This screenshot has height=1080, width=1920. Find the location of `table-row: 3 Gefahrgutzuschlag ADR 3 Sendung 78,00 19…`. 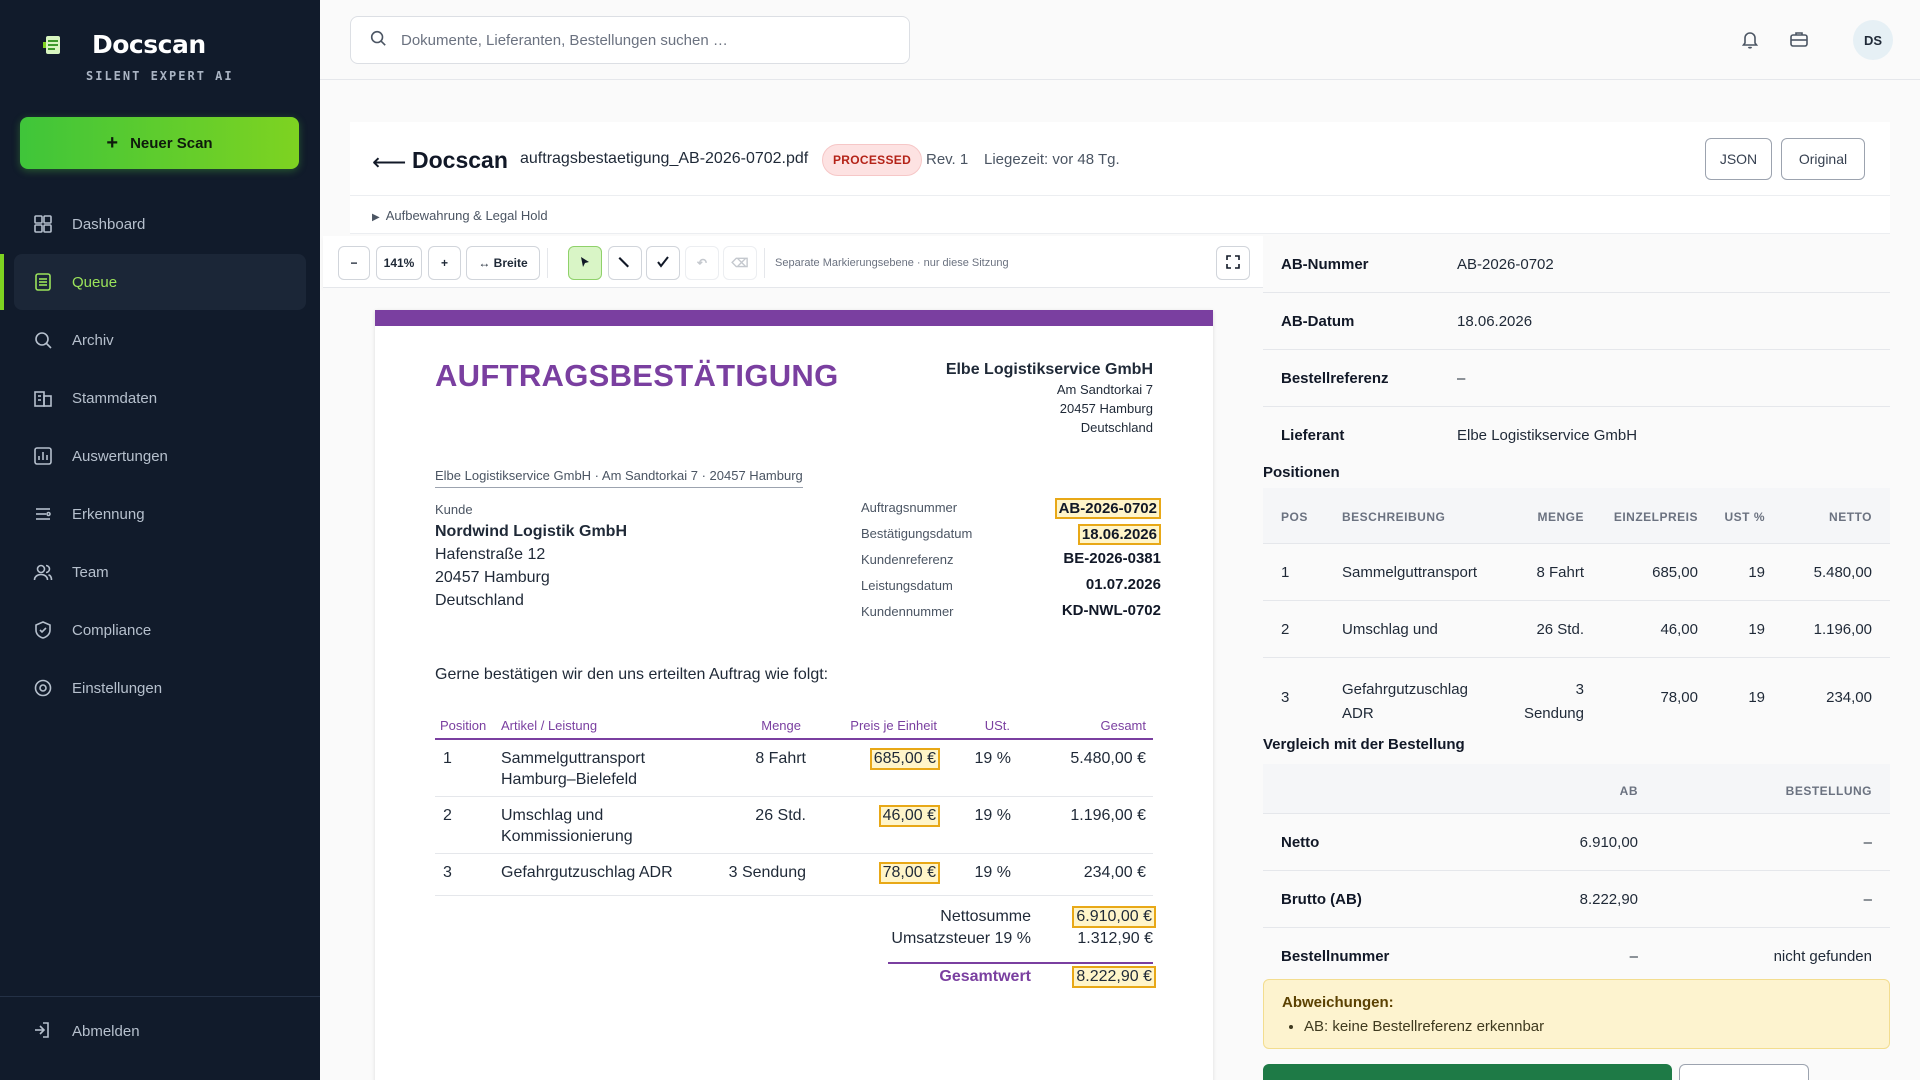

table-row: 3 Gefahrgutzuschlag ADR 3 Sendung 78,00 19… is located at coordinates (1576, 698).